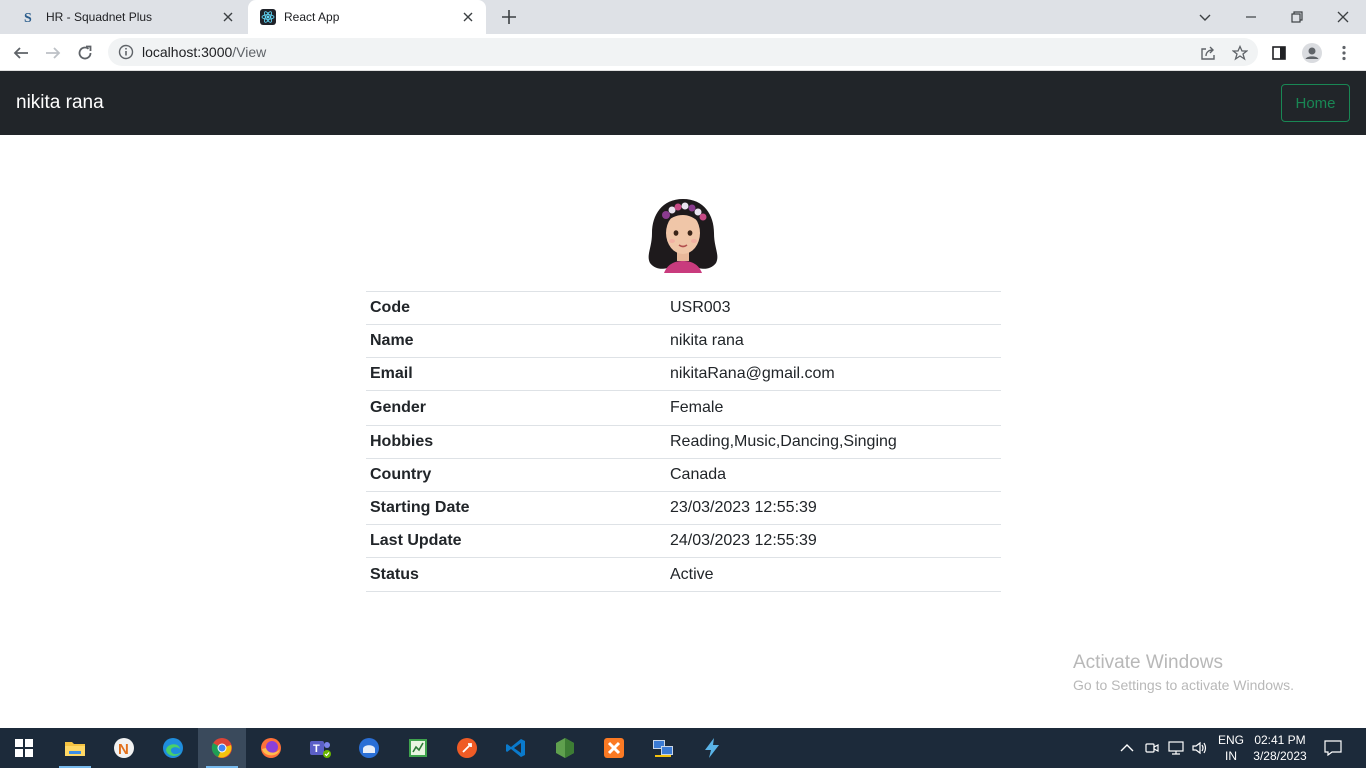 The width and height of the screenshot is (1366, 768). I want to click on table-row: Code USR003, so click(683, 308).